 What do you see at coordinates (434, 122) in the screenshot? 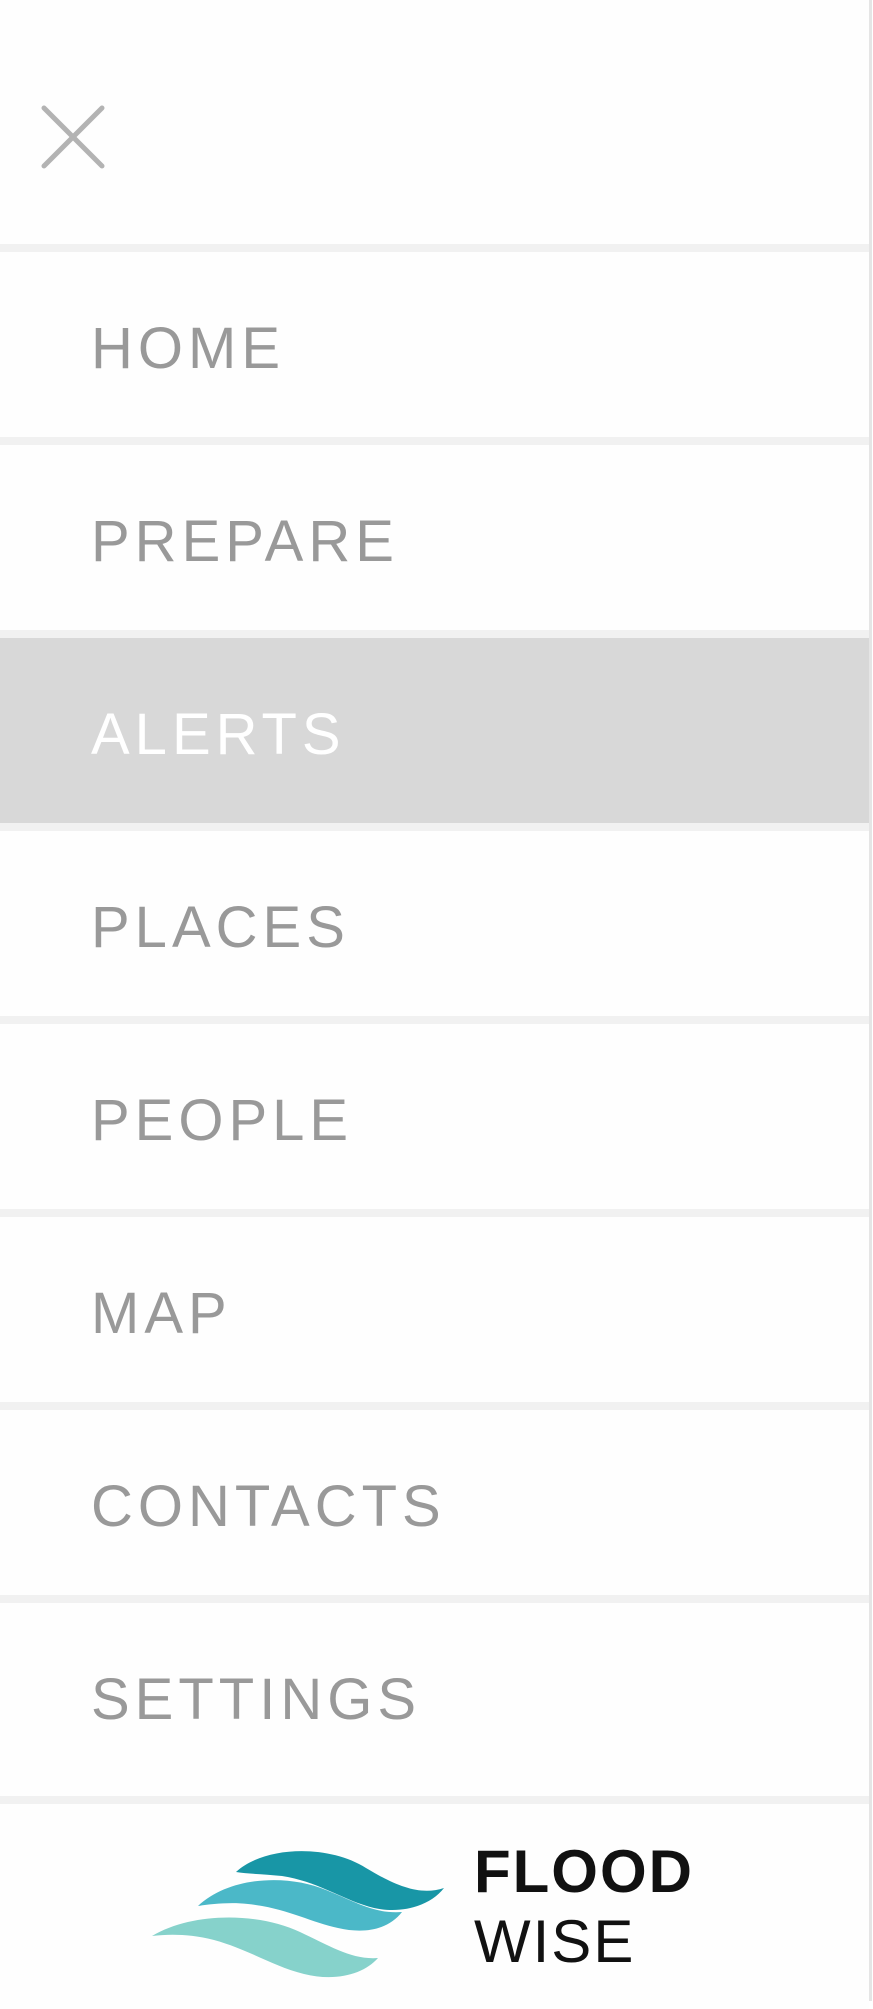
I see `drawer-header` at bounding box center [434, 122].